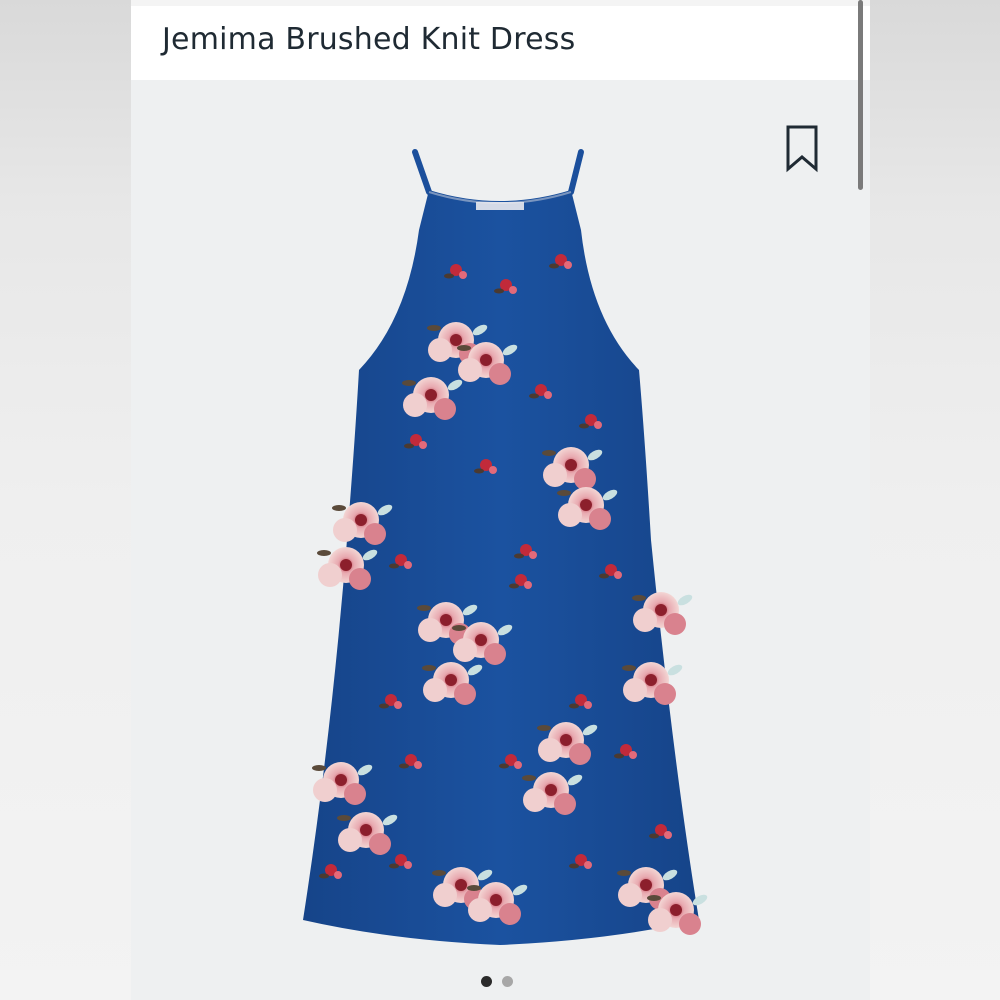 Image resolution: width=1000 pixels, height=1000 pixels. I want to click on scrollbar, so click(860, 95).